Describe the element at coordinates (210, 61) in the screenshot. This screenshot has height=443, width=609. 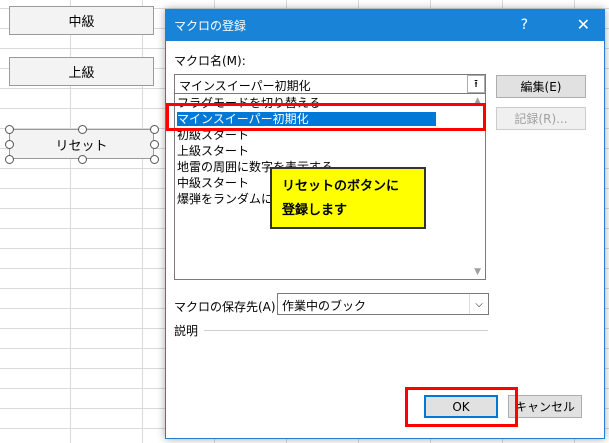
I see `macro-name-label: マクロ名(M):` at that location.